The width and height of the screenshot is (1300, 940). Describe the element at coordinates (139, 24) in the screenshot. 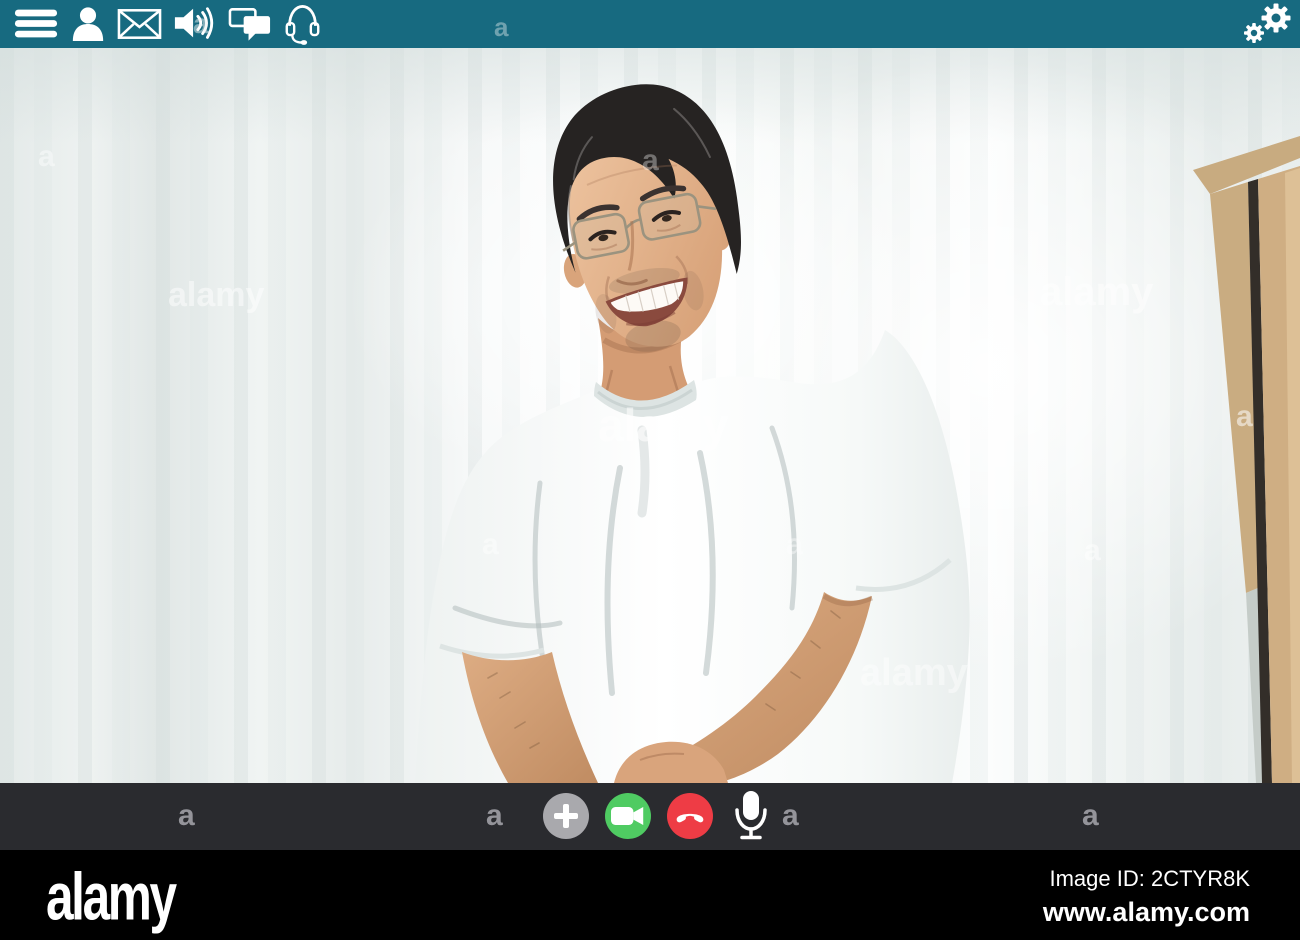

I see `mail-icon` at that location.